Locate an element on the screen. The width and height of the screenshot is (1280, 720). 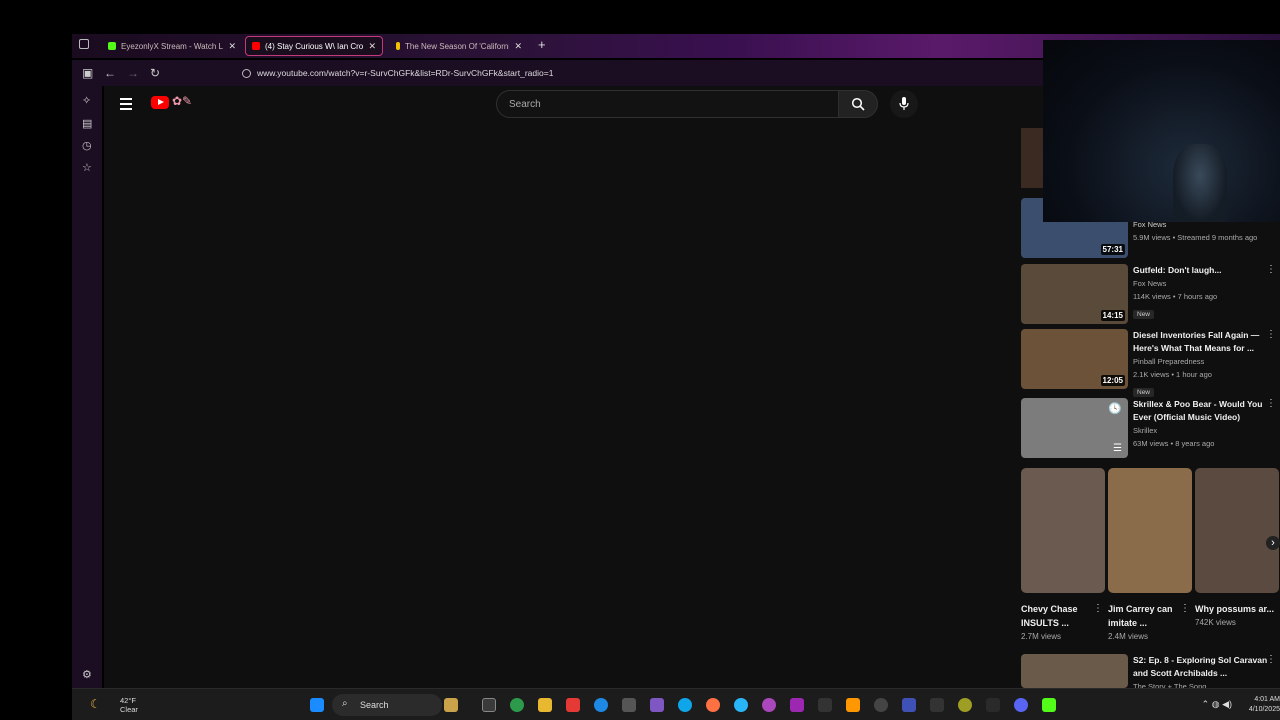
search-box is located at coordinates (667, 104).